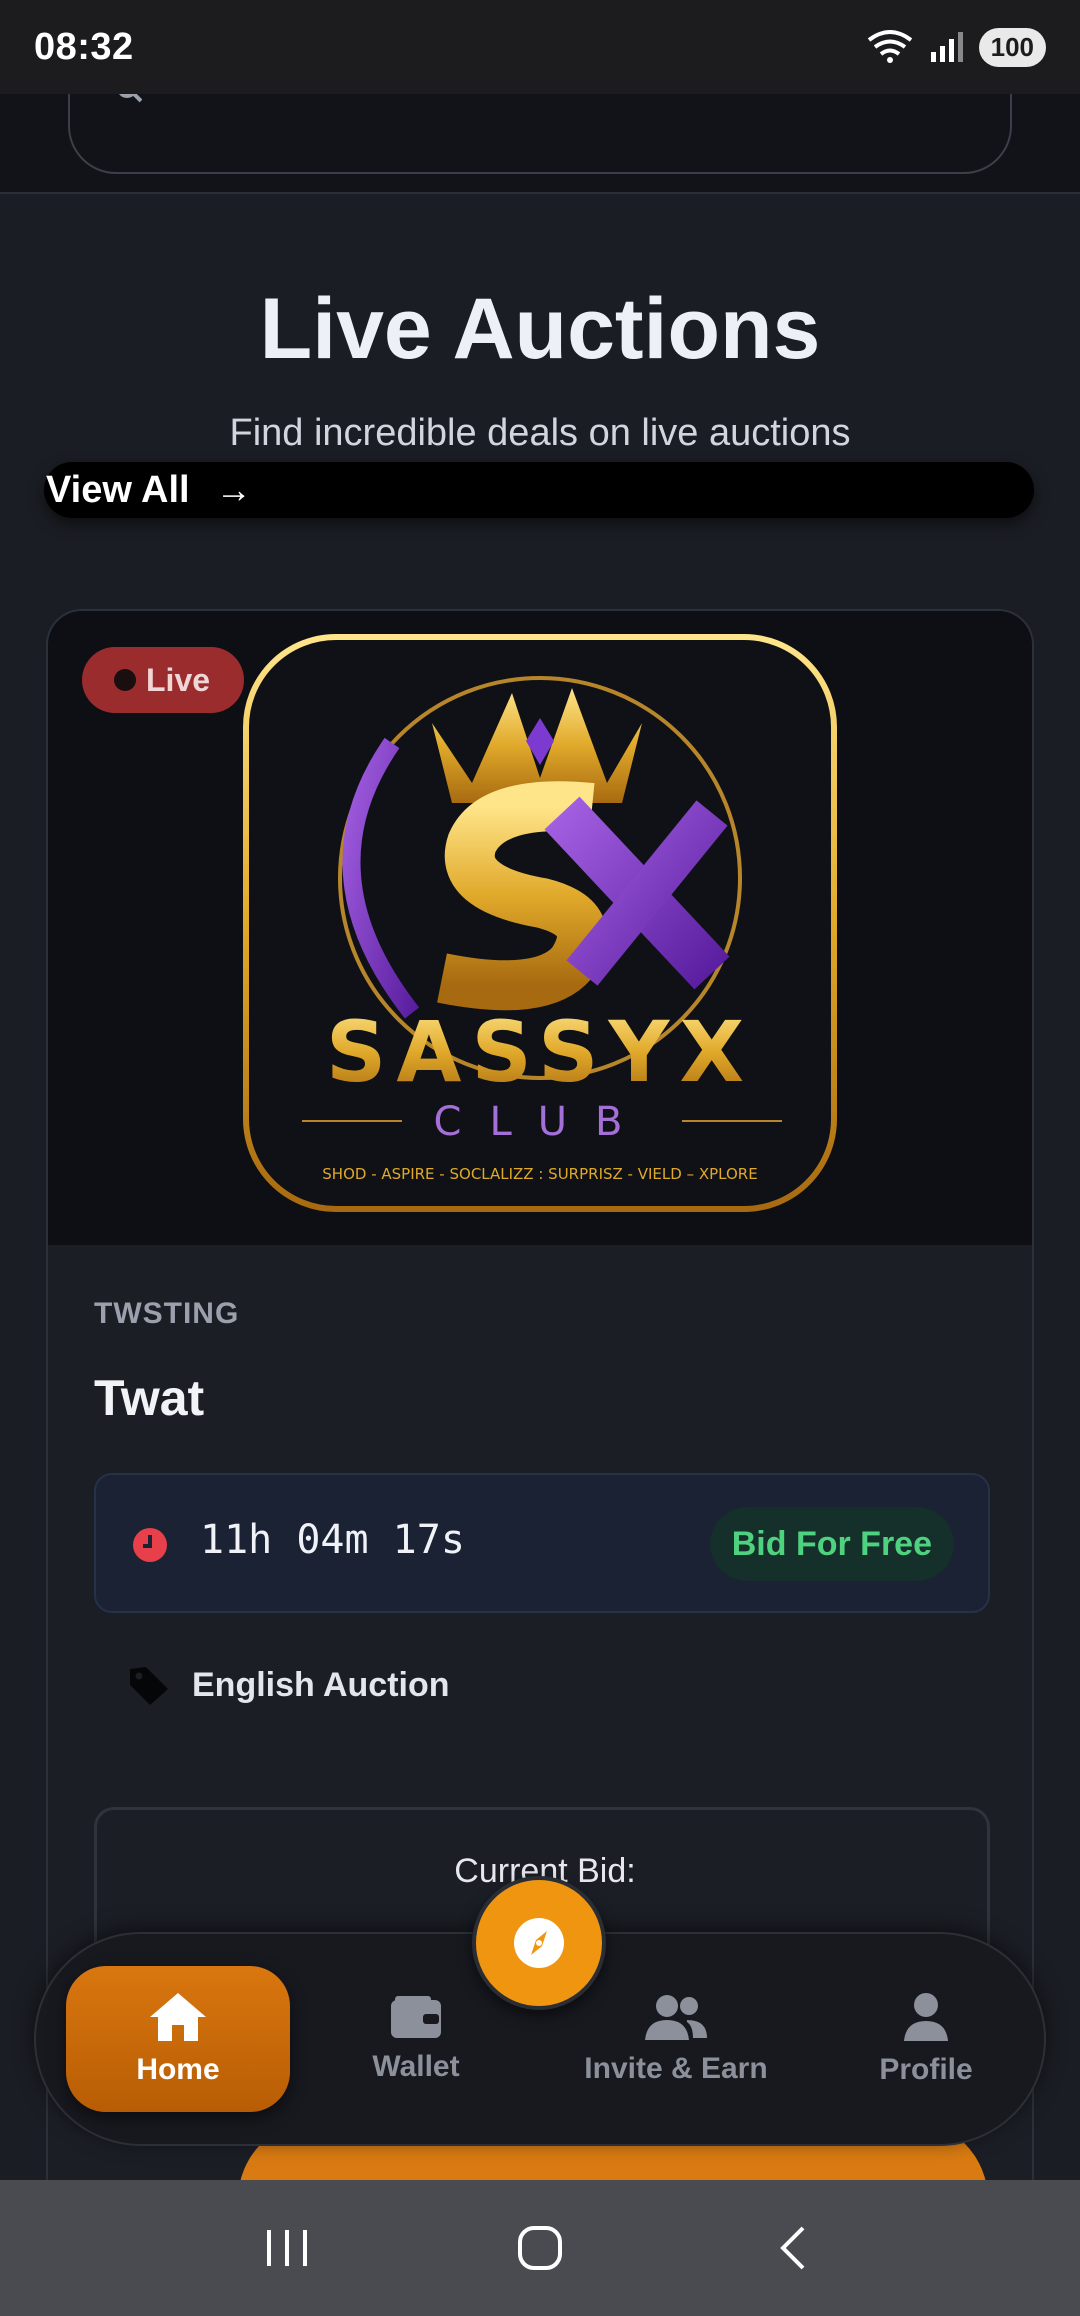 The image size is (1080, 2316). Describe the element at coordinates (178, 2017) in the screenshot. I see `home-icon` at that location.